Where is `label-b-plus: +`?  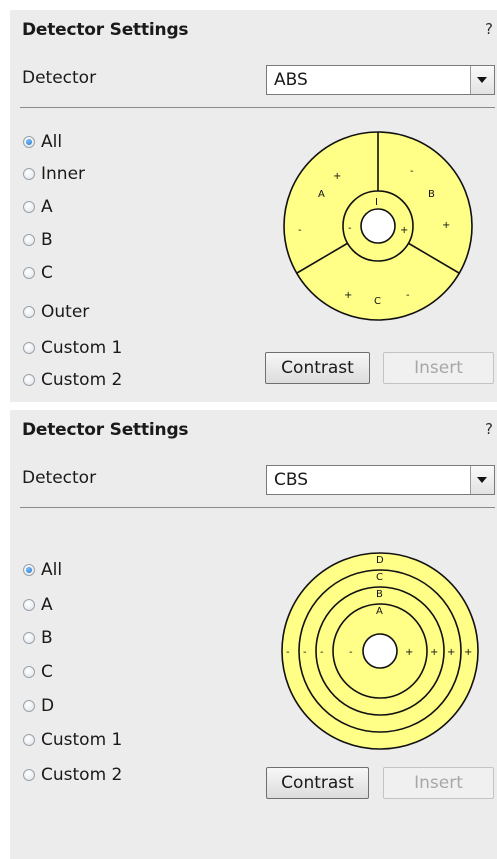 label-b-plus: + is located at coordinates (446, 225).